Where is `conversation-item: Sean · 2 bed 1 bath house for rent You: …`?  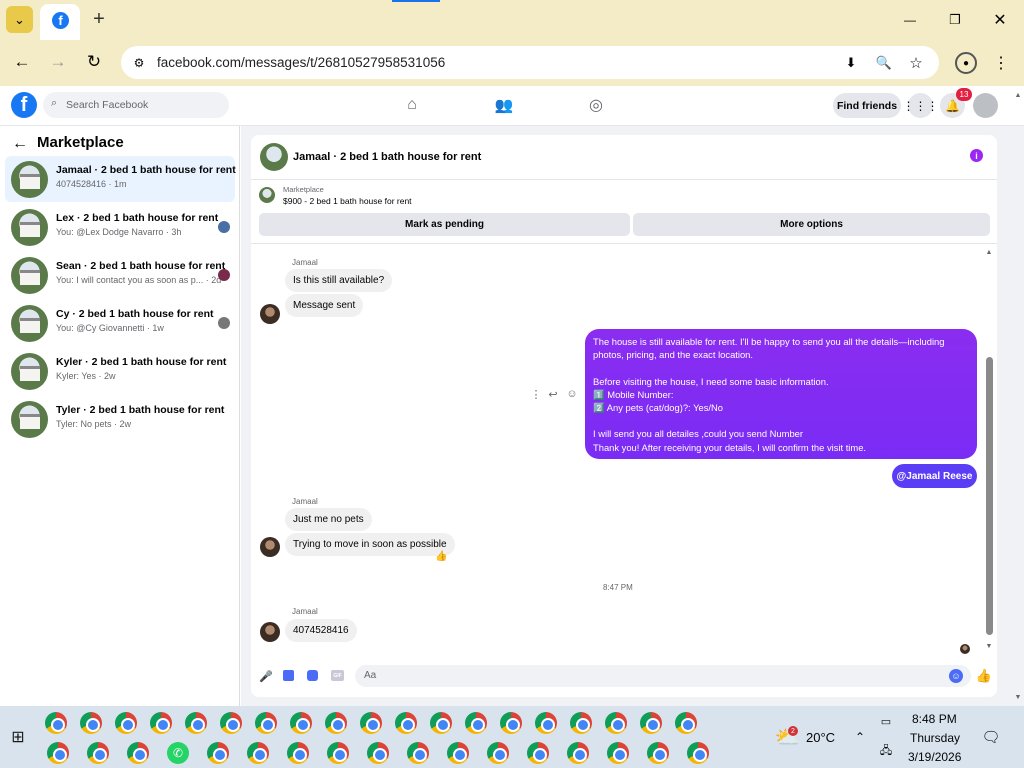
conversation-item: Sean · 2 bed 1 bath house for rent You: … is located at coordinates (120, 275).